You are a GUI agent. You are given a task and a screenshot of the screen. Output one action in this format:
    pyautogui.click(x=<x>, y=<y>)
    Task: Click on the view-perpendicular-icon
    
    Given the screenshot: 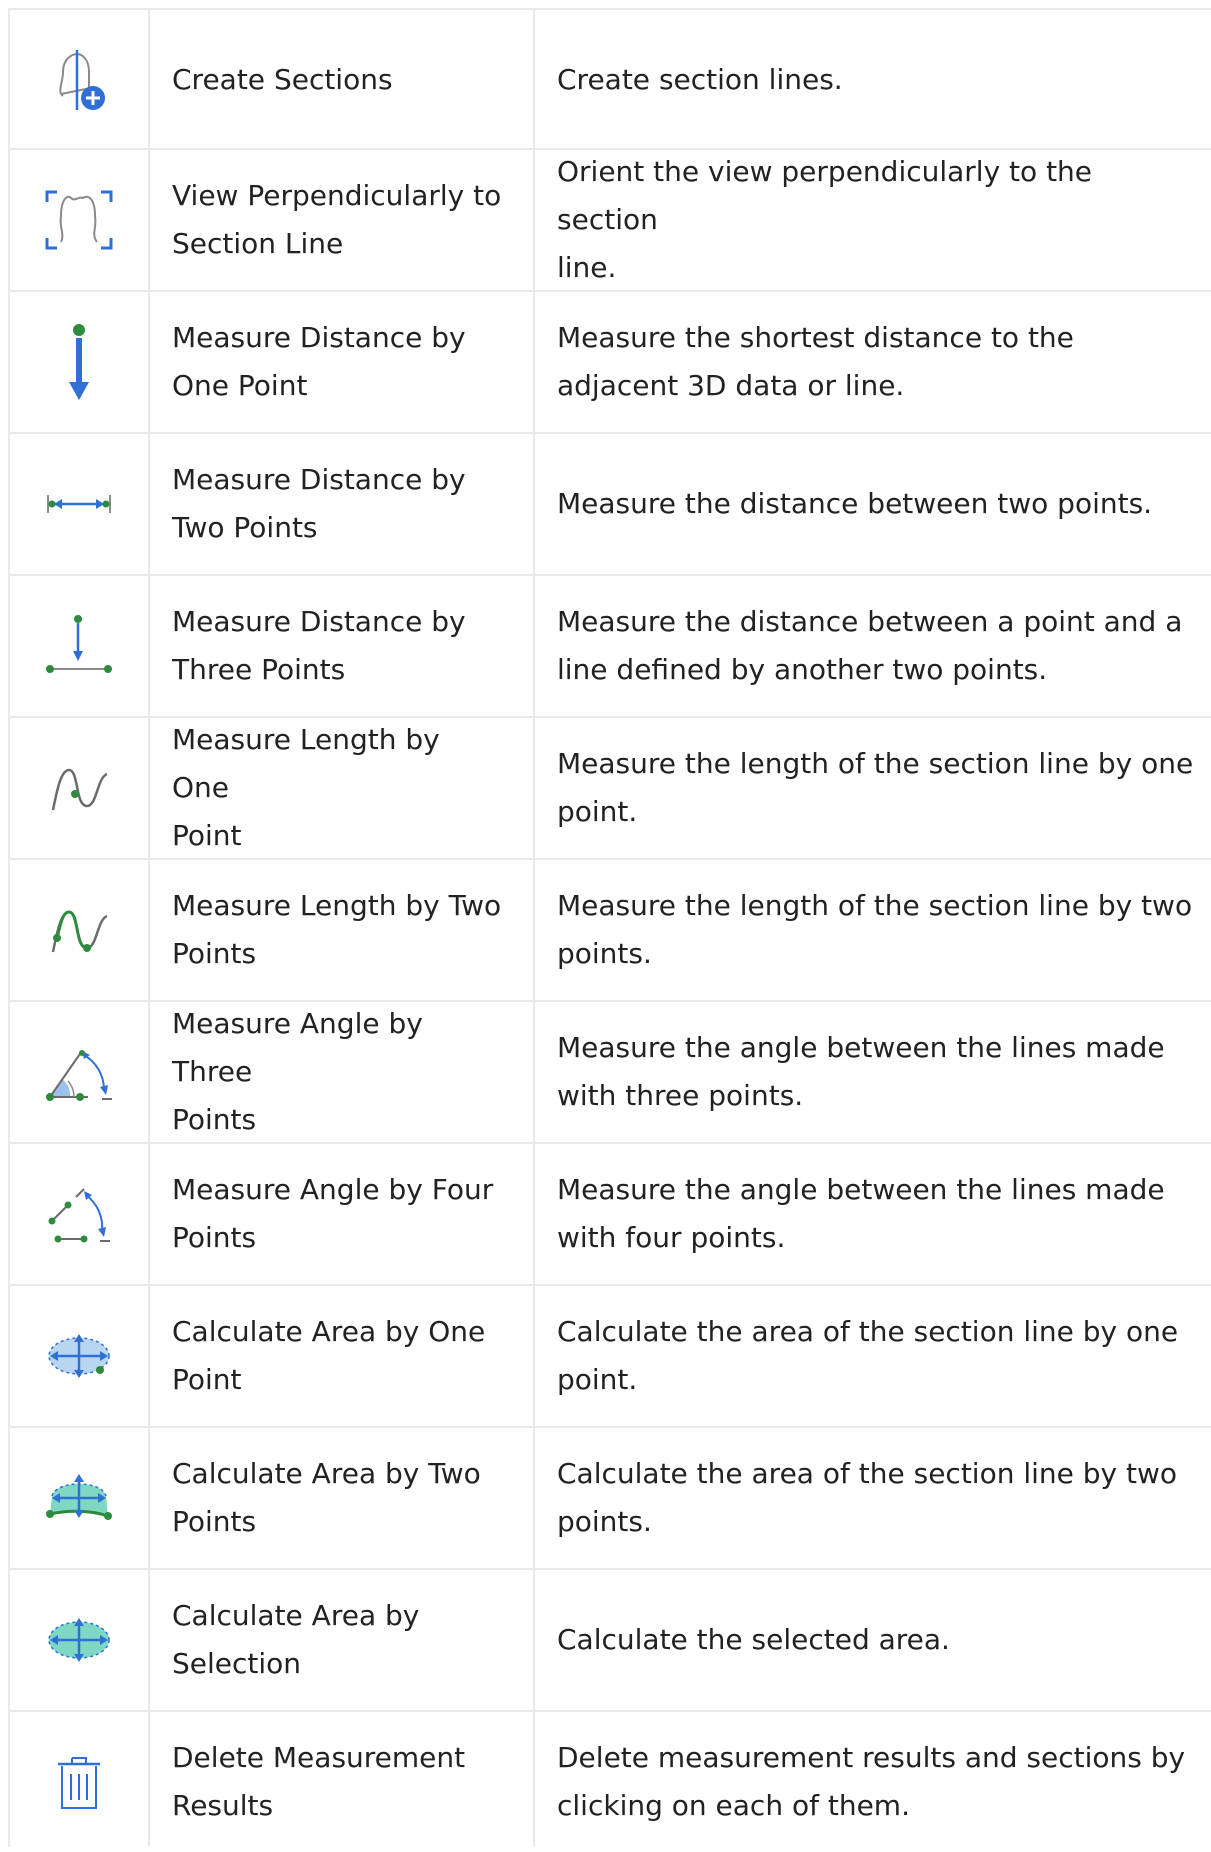 What is the action you would take?
    pyautogui.click(x=79, y=220)
    